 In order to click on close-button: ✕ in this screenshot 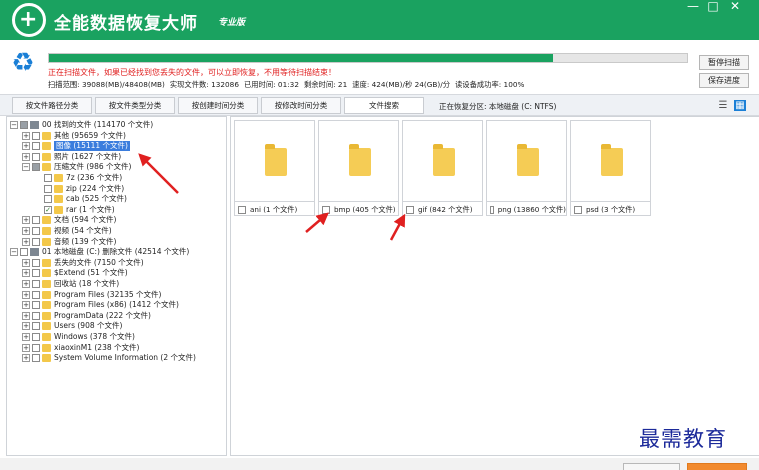, I will do `click(735, 7)`.